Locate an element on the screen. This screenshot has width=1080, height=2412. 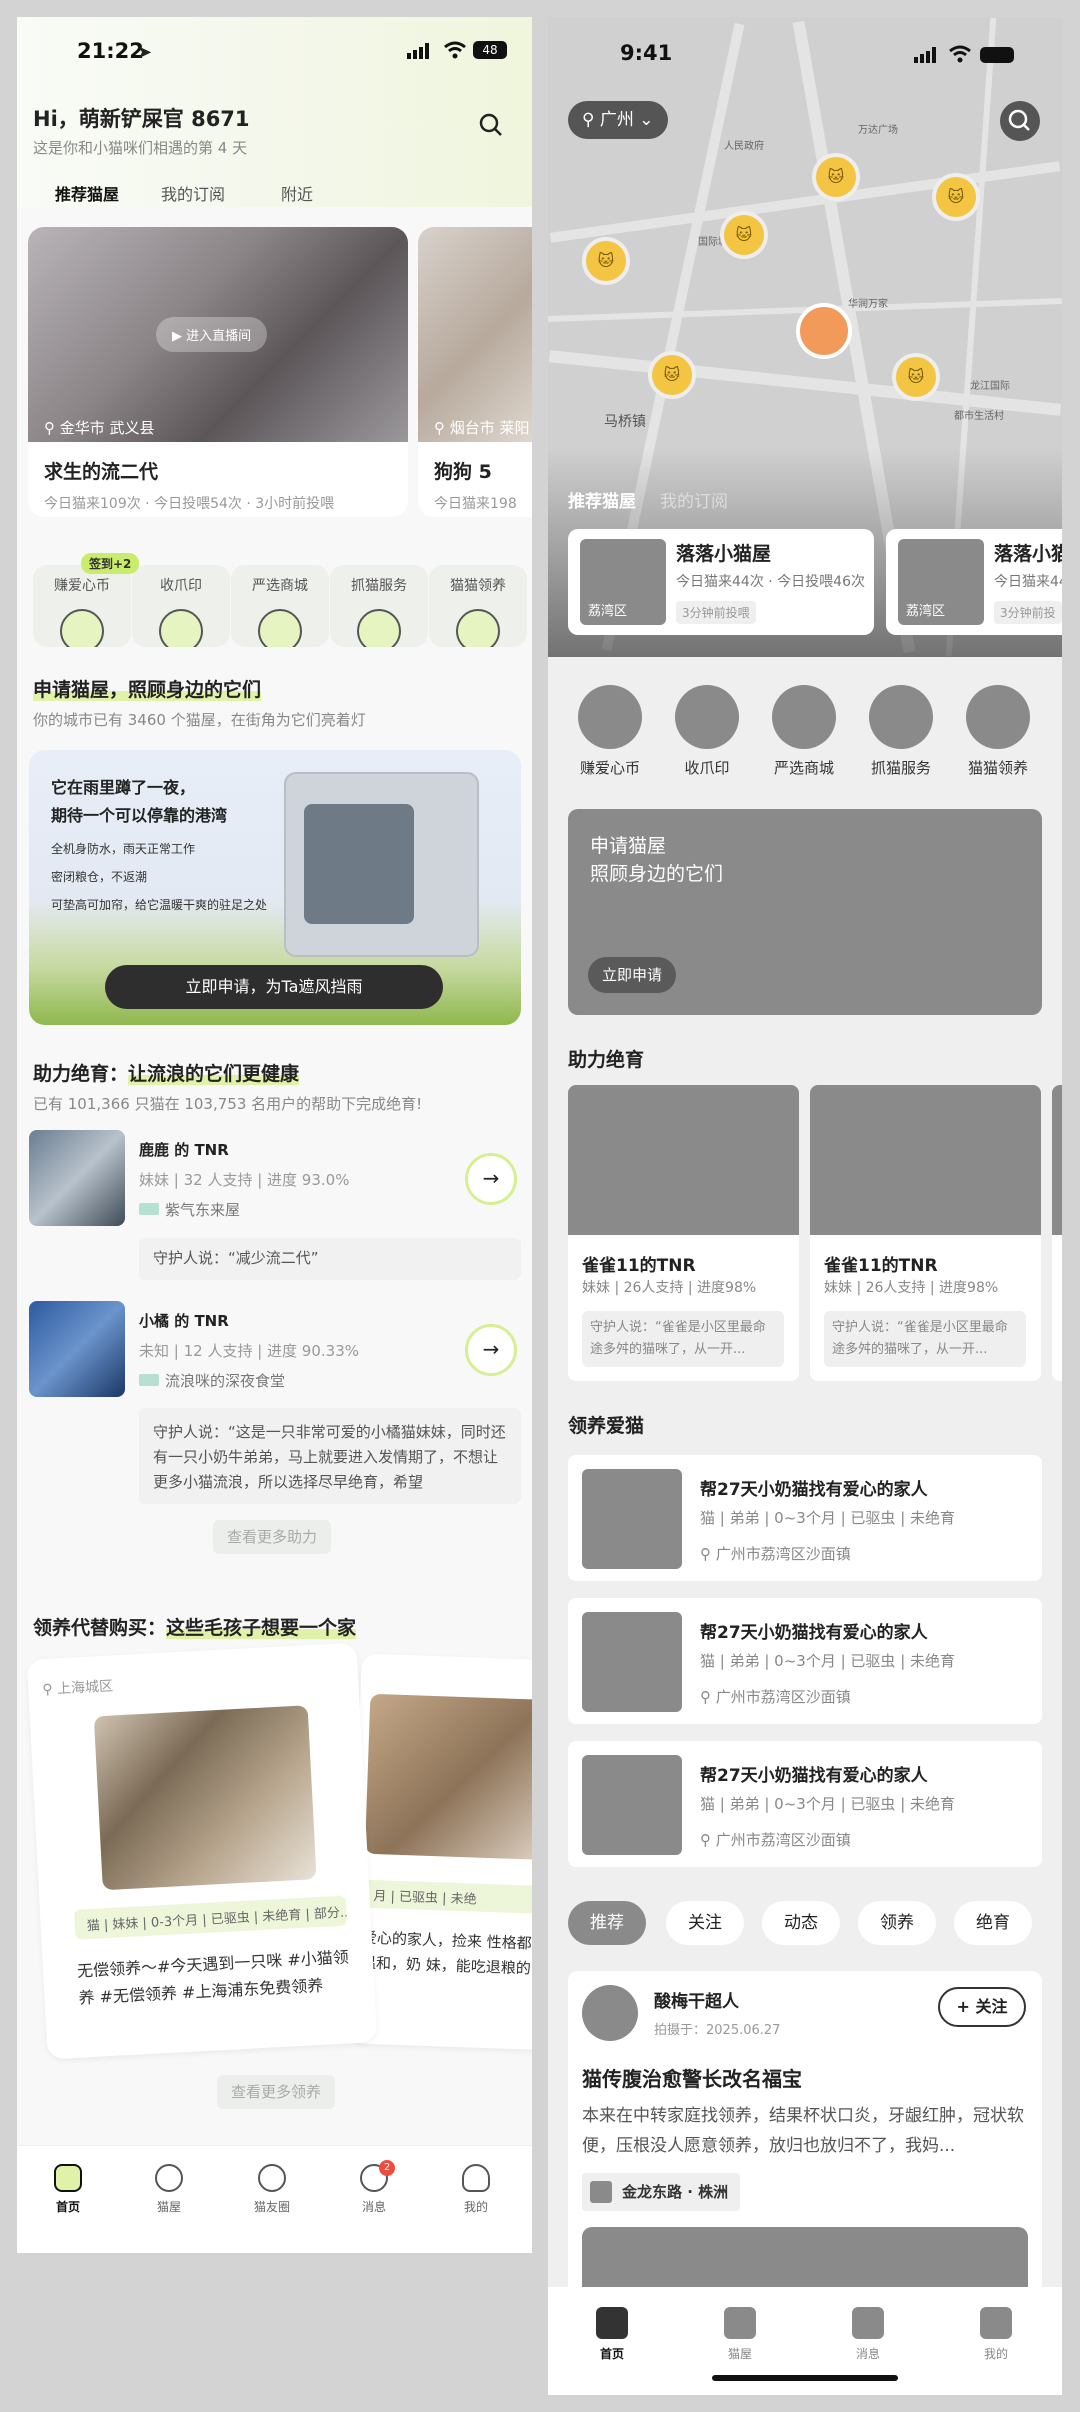
service-earn-coins-icon is located at coordinates (610, 717).